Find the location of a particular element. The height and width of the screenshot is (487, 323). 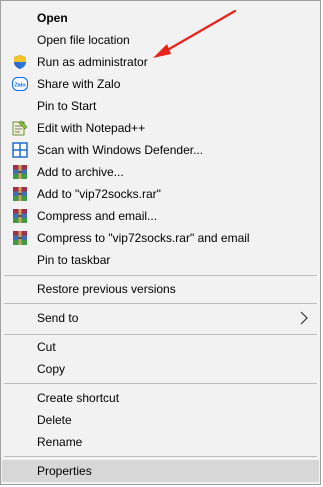

menu-item-label: Delete is located at coordinates (54, 420).